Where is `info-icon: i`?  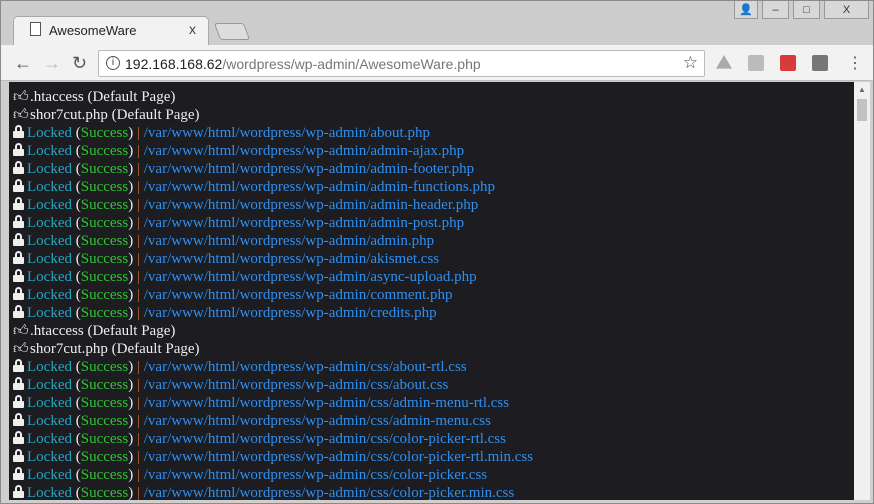 info-icon: i is located at coordinates (113, 63).